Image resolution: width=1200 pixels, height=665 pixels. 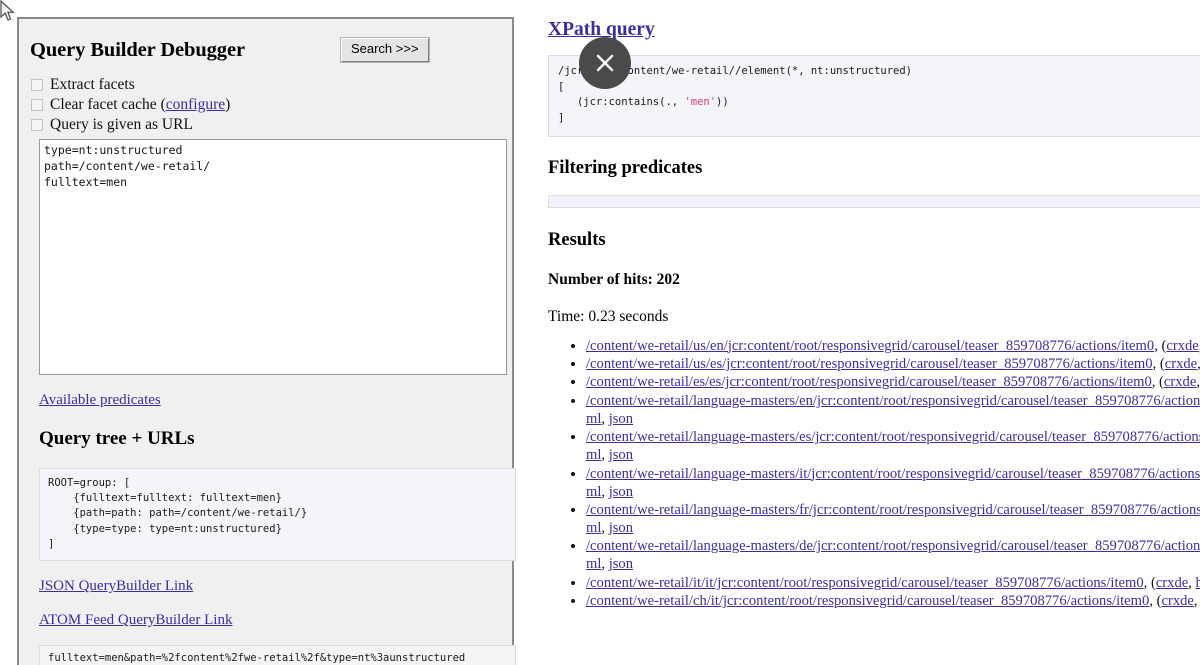 What do you see at coordinates (37, 105) in the screenshot?
I see `clear-facet-cache-checkbox` at bounding box center [37, 105].